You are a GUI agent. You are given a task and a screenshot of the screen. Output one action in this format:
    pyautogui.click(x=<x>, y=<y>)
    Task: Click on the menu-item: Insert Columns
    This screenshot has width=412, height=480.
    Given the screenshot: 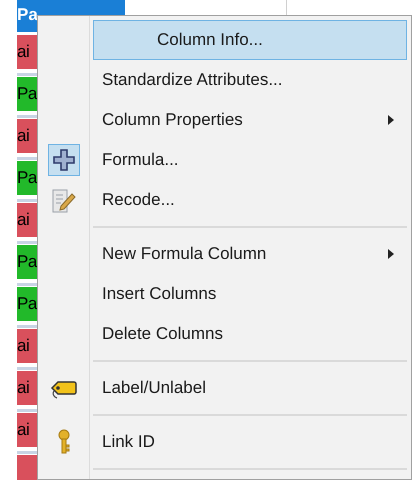 What is the action you would take?
    pyautogui.click(x=250, y=294)
    